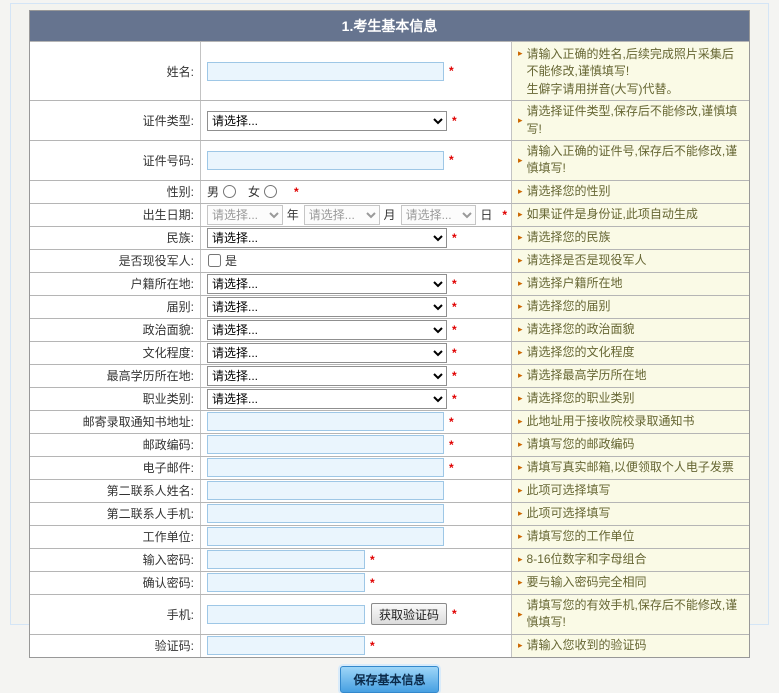  What do you see at coordinates (580, 444) in the screenshot?
I see `postal-code-hint-text: 请填写您的邮政编码` at bounding box center [580, 444].